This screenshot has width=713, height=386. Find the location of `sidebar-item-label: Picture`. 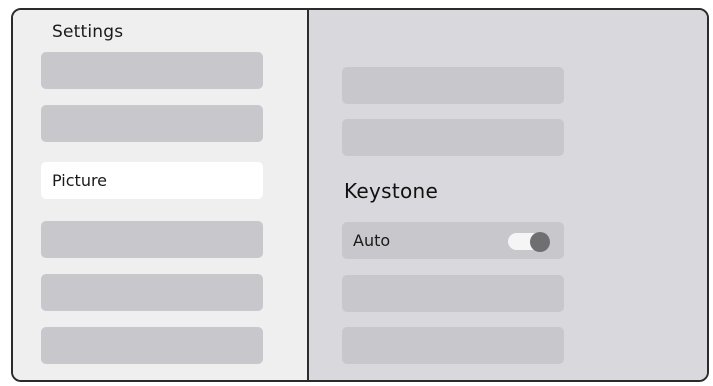

sidebar-item-label: Picture is located at coordinates (80, 180).